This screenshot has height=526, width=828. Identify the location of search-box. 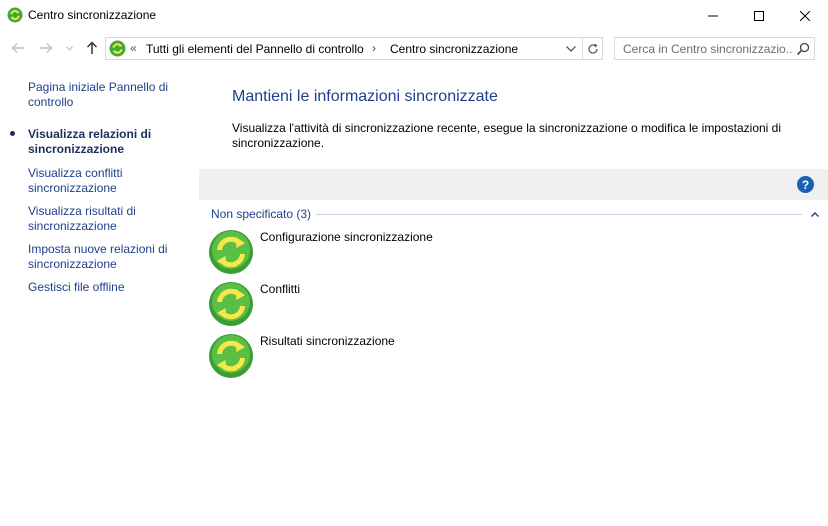
(714, 48).